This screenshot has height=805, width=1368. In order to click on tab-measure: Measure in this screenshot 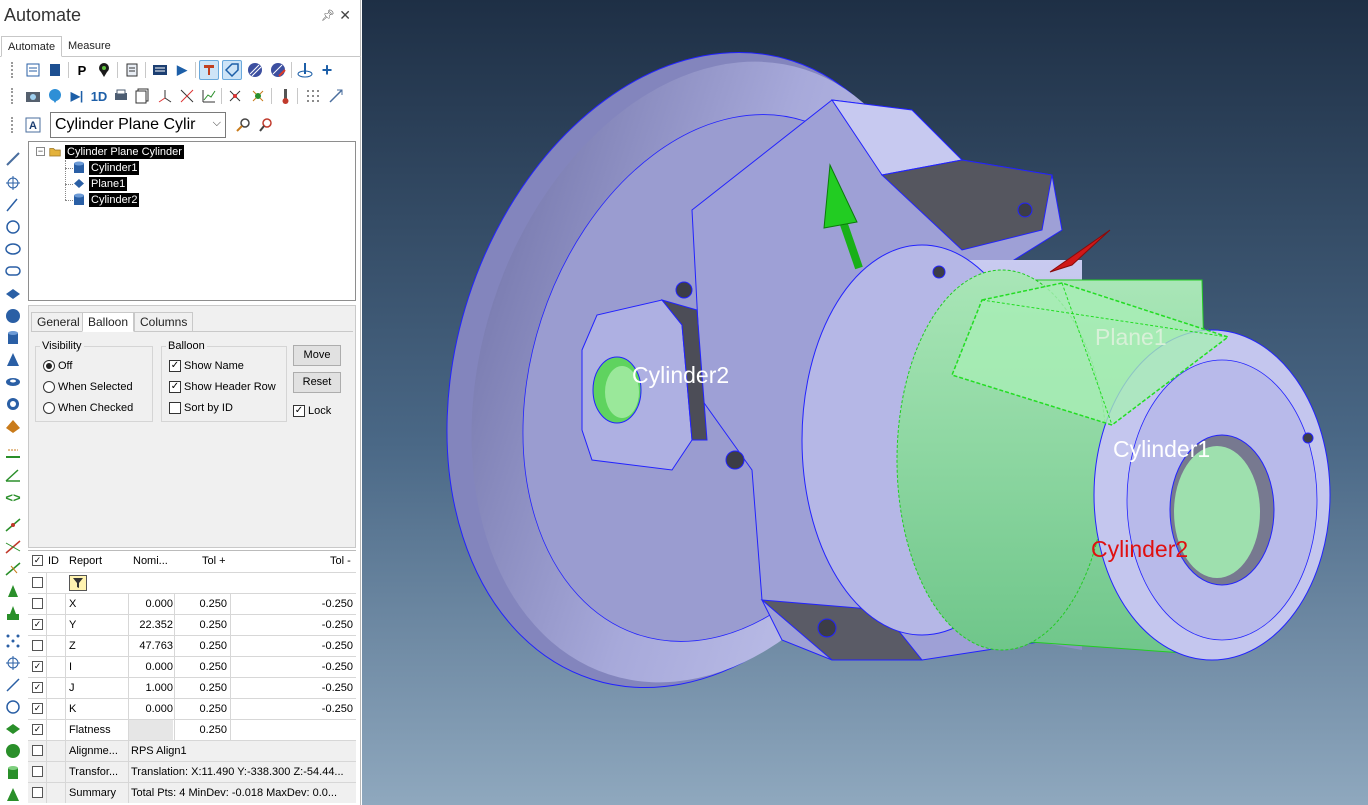, I will do `click(89, 46)`.